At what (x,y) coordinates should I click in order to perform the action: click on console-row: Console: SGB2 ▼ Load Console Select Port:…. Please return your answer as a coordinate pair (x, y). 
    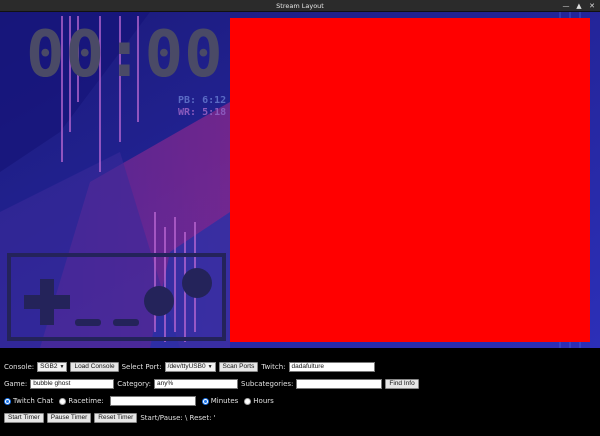
    Looking at the image, I should click on (191, 367).